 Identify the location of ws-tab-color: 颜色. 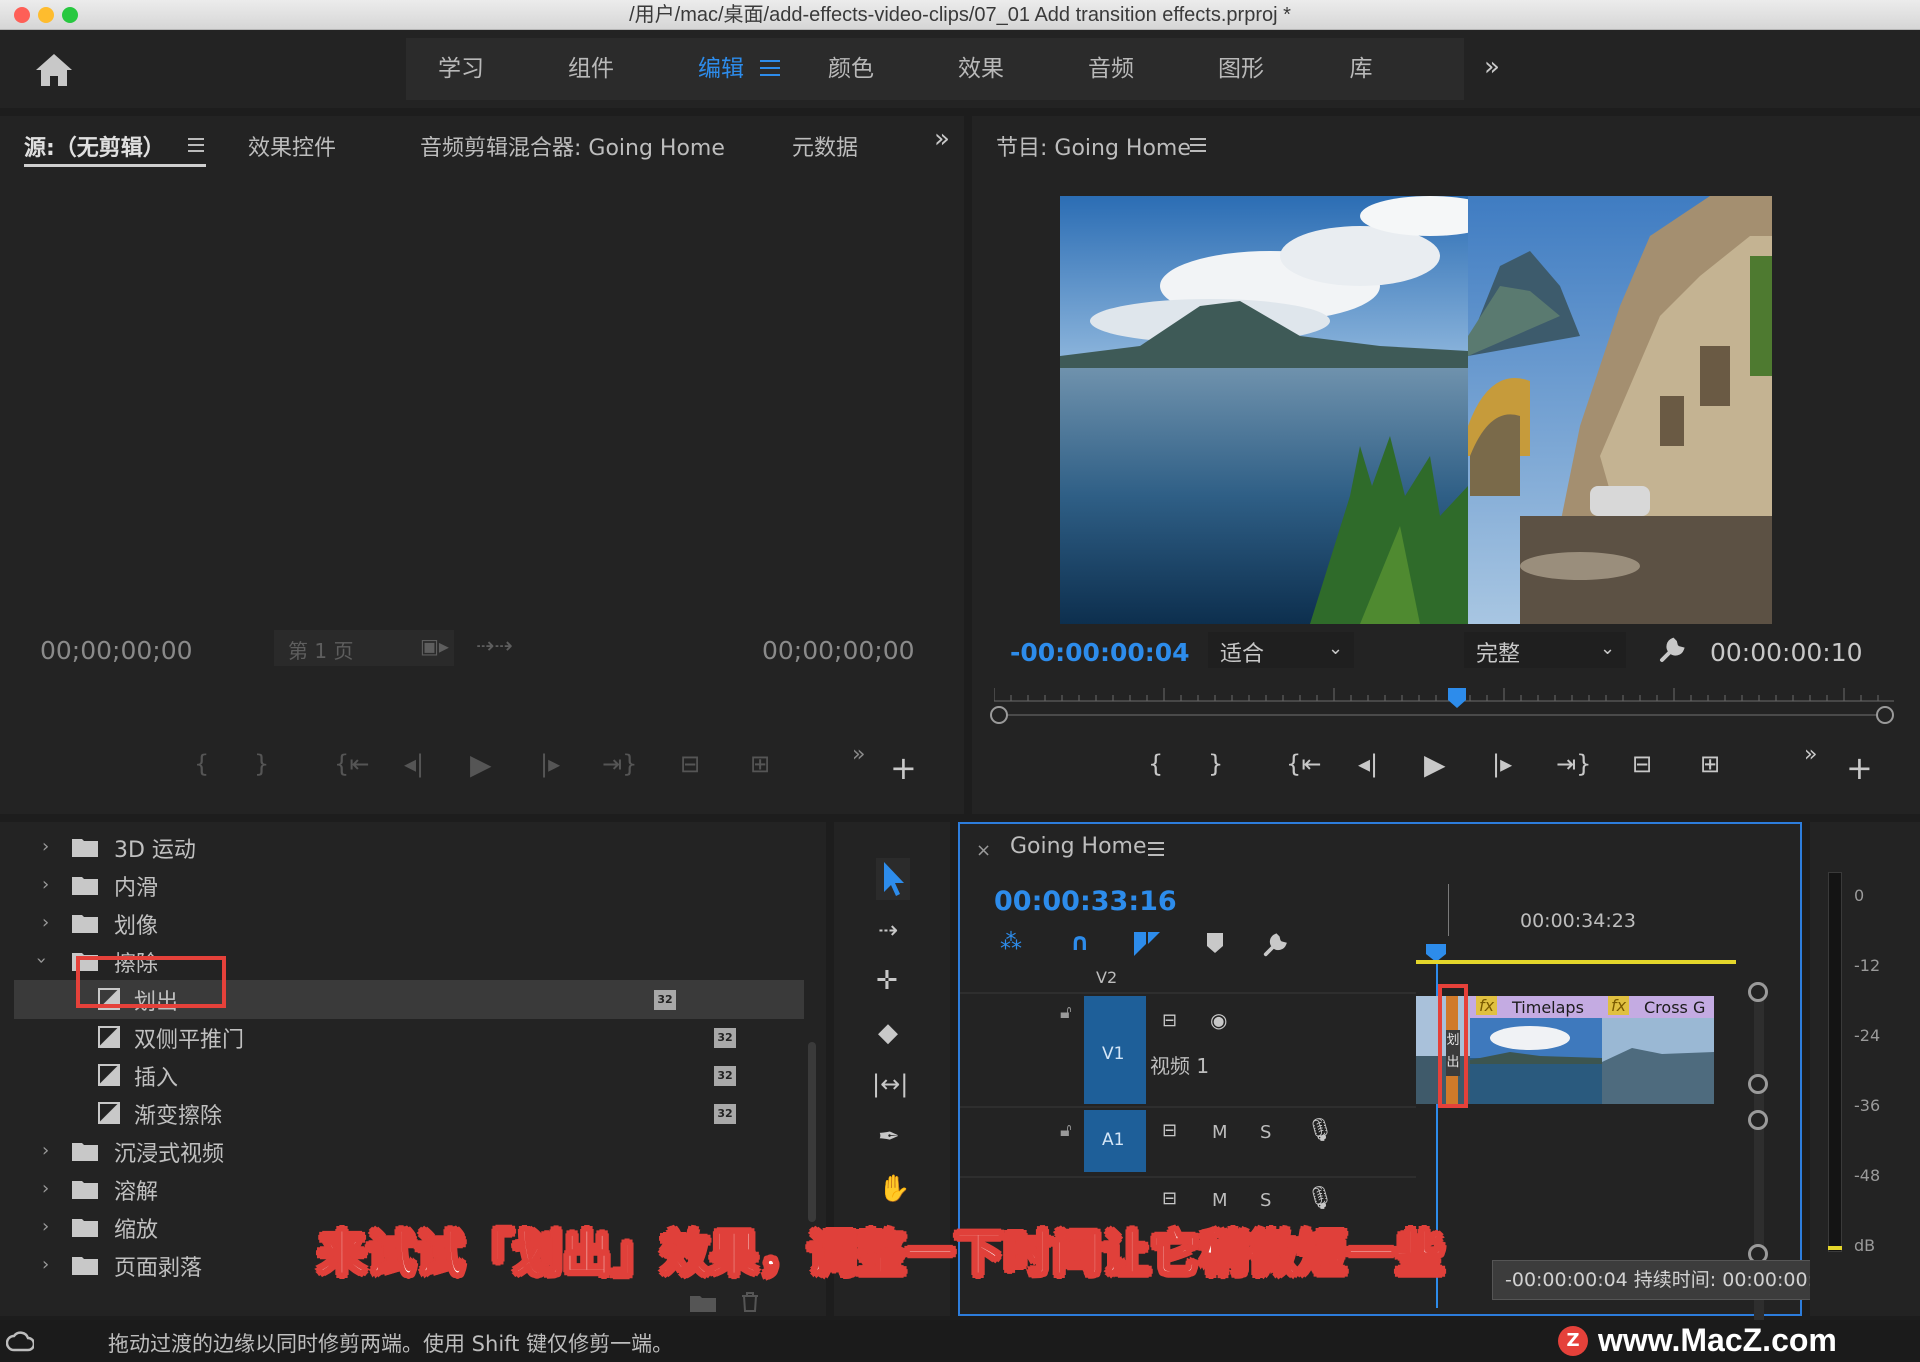
(851, 69).